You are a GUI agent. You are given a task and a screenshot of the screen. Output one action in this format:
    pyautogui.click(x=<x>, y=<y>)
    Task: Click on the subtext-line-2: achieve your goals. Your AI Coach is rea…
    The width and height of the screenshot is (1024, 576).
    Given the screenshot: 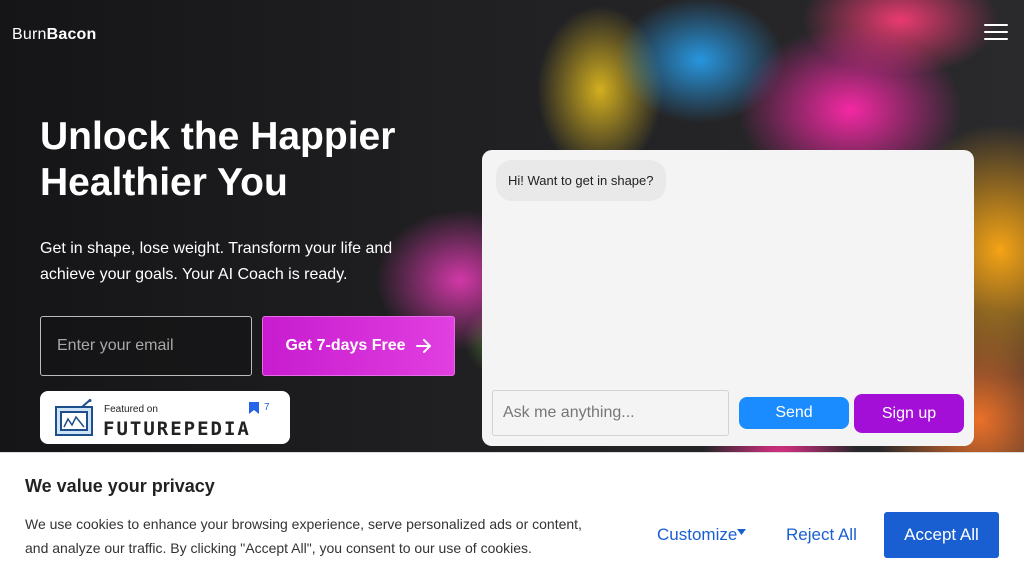 What is the action you would take?
    pyautogui.click(x=194, y=274)
    